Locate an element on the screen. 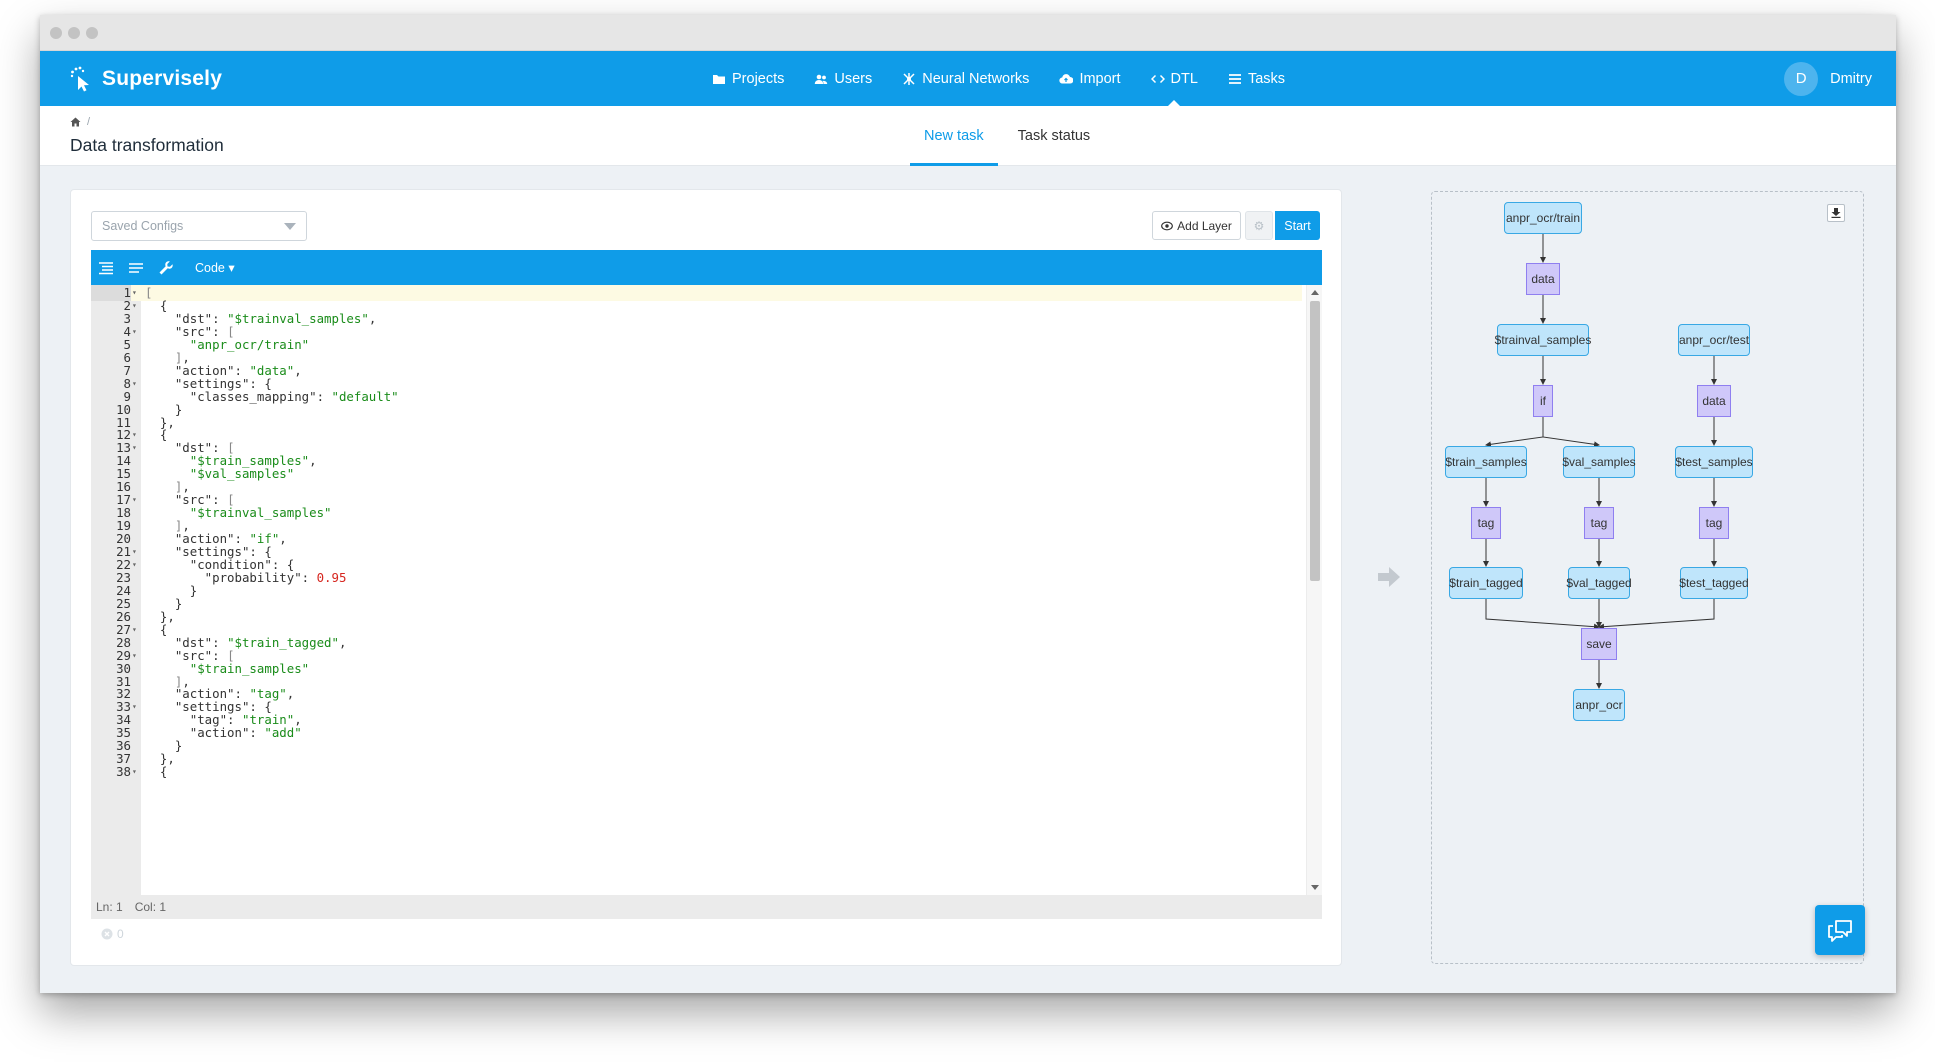  nav-item-projects: Projects is located at coordinates (748, 78).